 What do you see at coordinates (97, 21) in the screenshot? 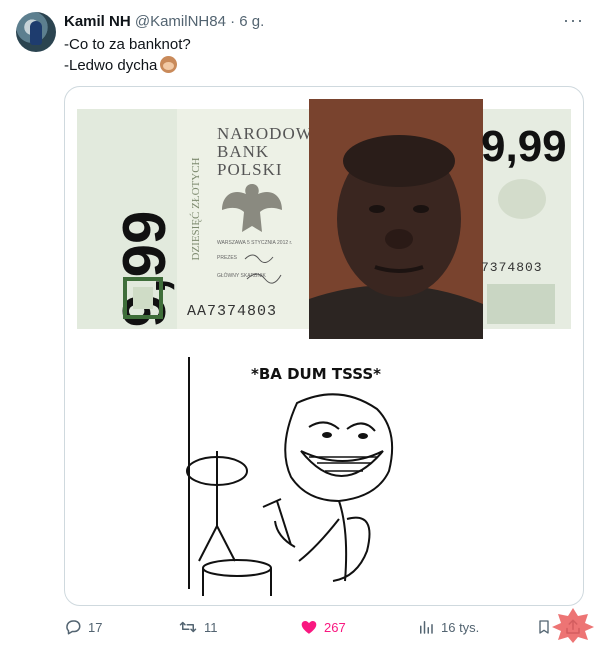
I see `author-name: Kamil NH` at bounding box center [97, 21].